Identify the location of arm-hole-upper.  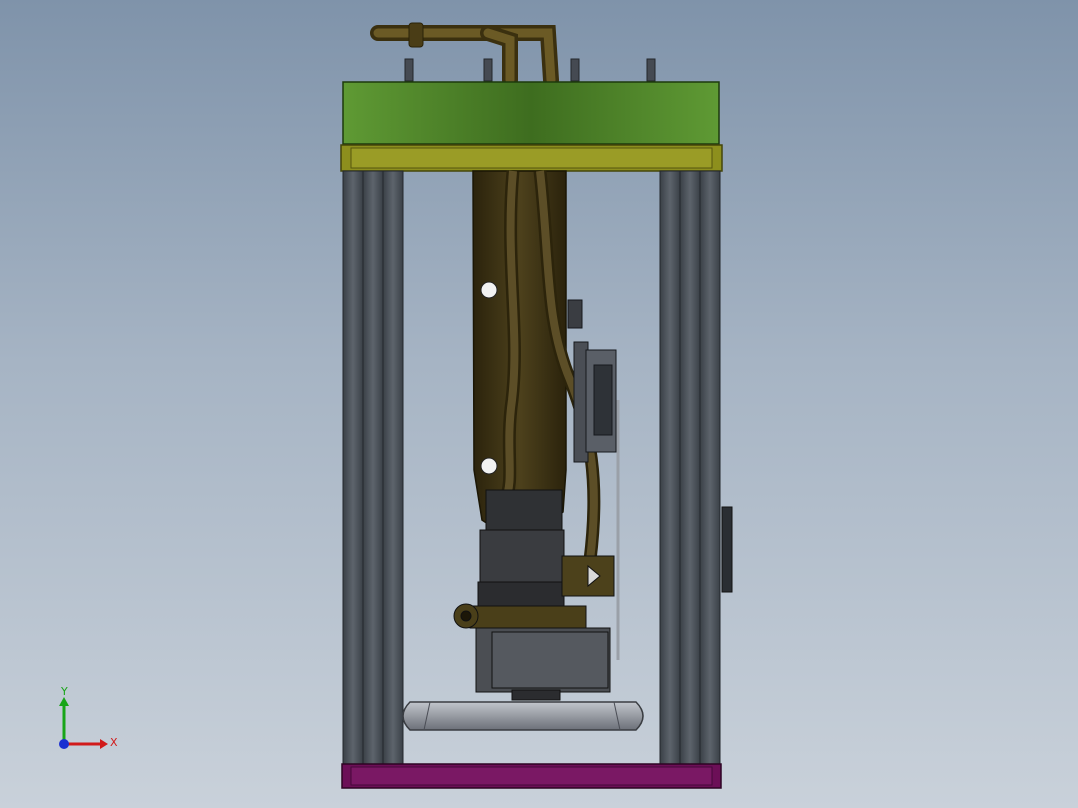
(489, 290).